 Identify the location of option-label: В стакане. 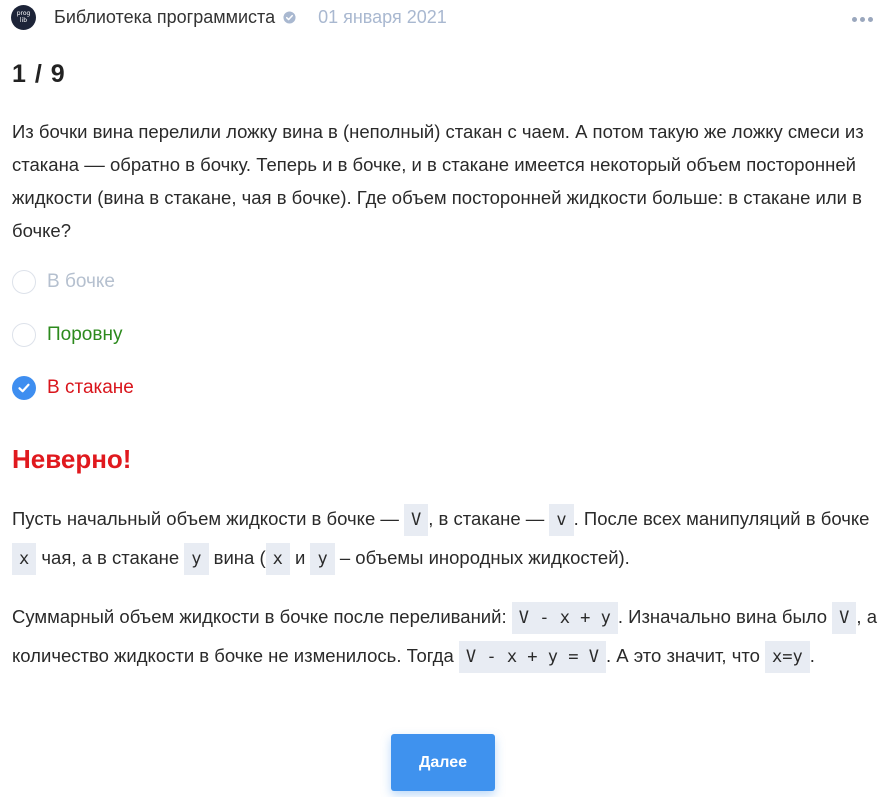
(90, 387).